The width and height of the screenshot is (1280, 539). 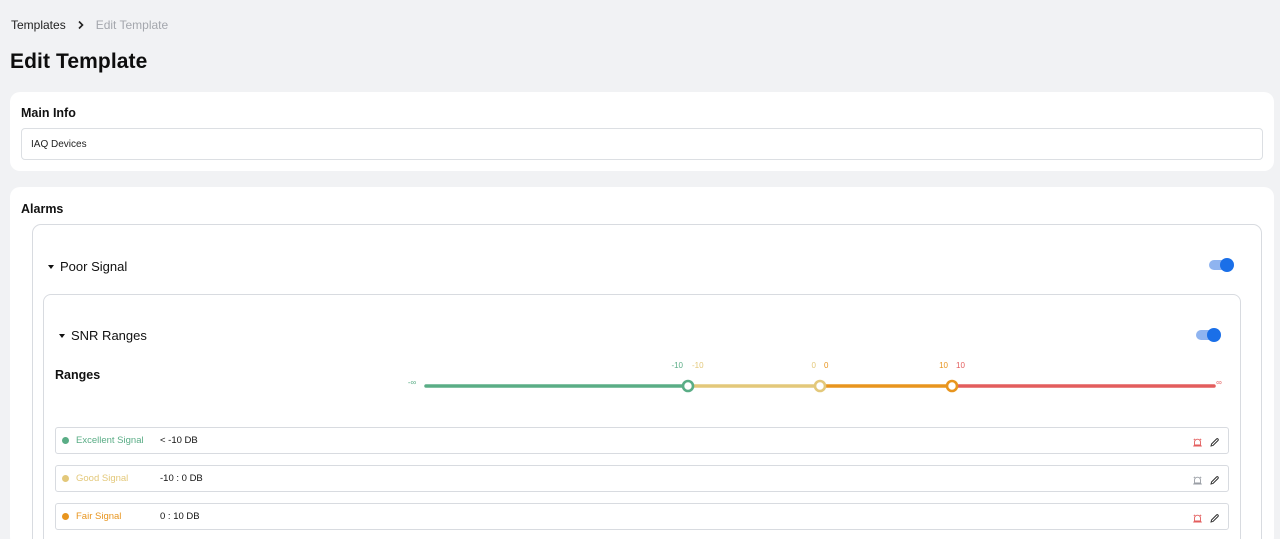 I want to click on poor-signal-label: Poor Signal, so click(x=94, y=266).